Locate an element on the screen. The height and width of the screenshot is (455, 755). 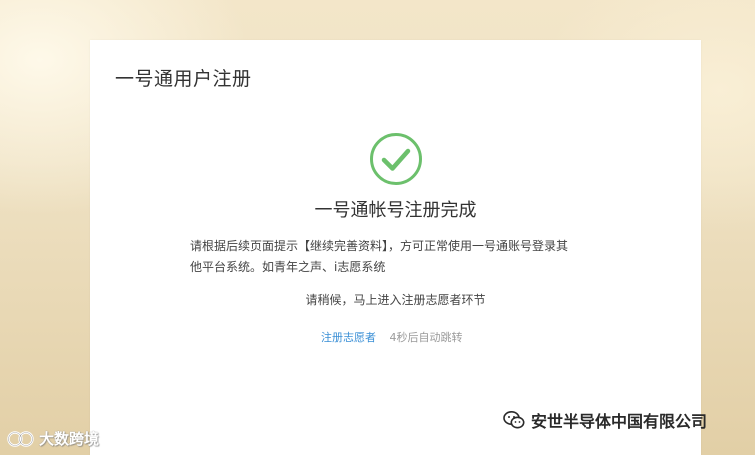
watermark-company: 安世半导体中国有限公司 is located at coordinates (605, 420).